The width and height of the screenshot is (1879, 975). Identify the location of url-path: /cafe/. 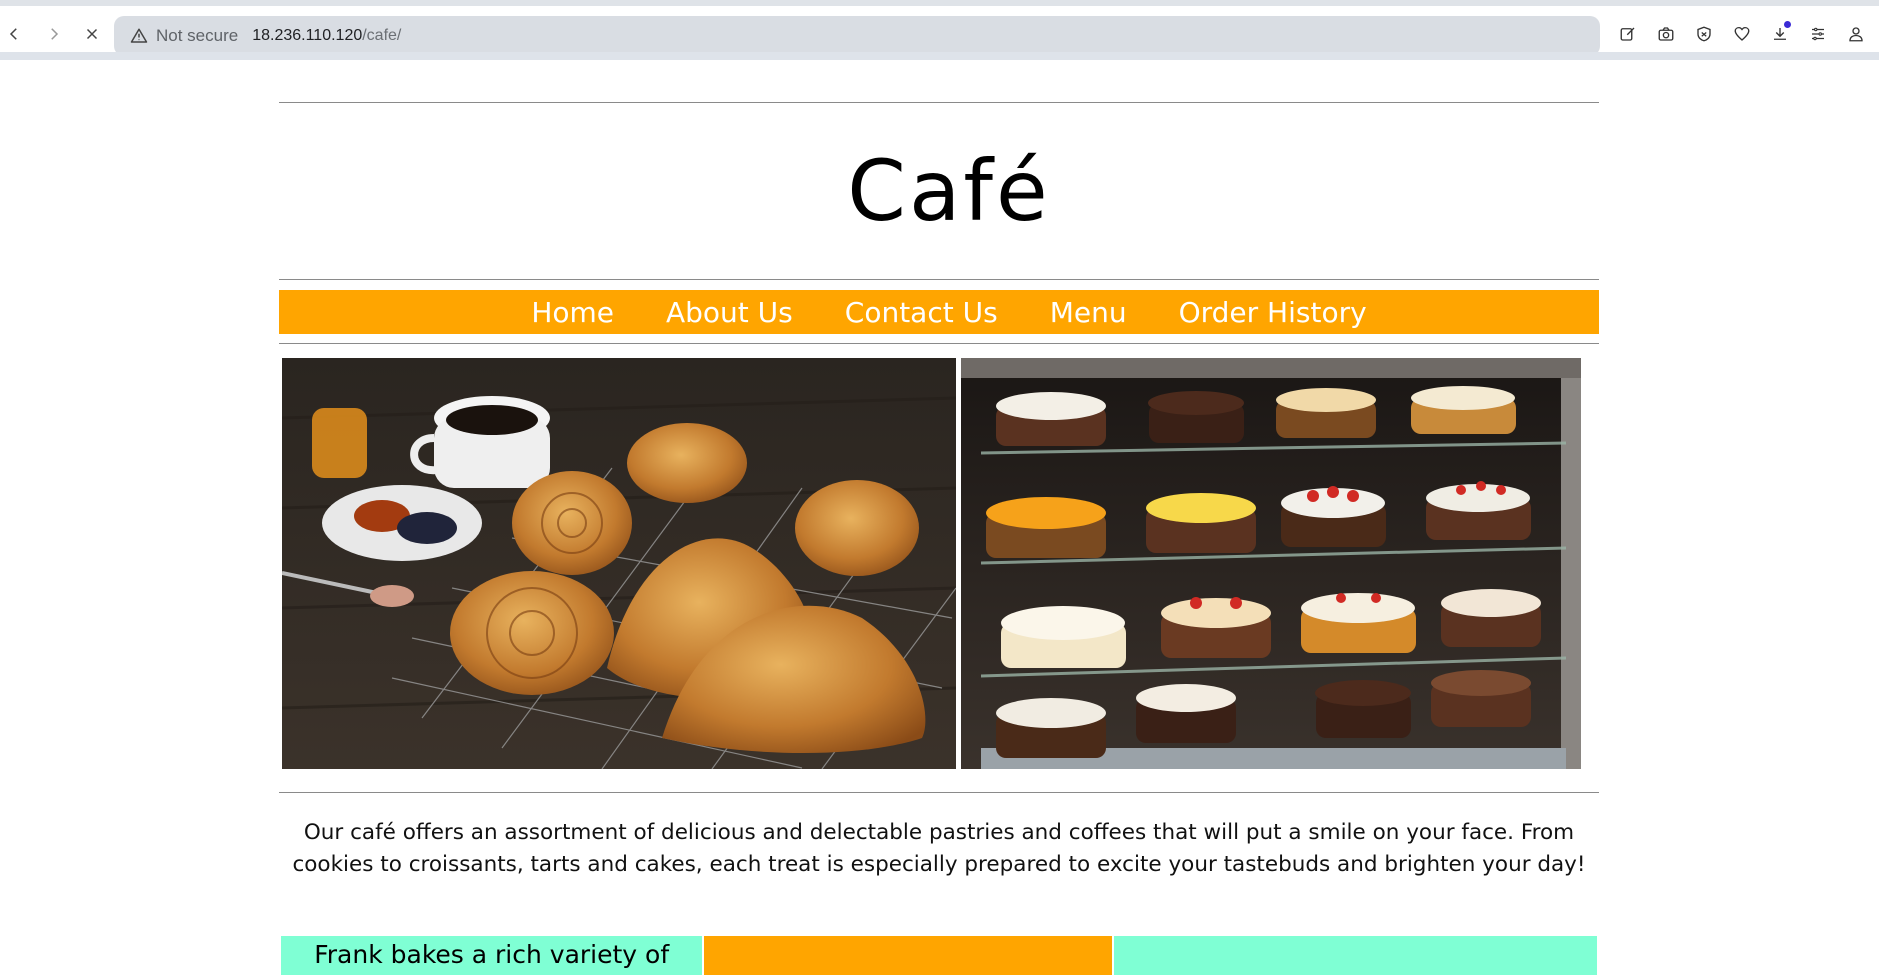
(381, 36).